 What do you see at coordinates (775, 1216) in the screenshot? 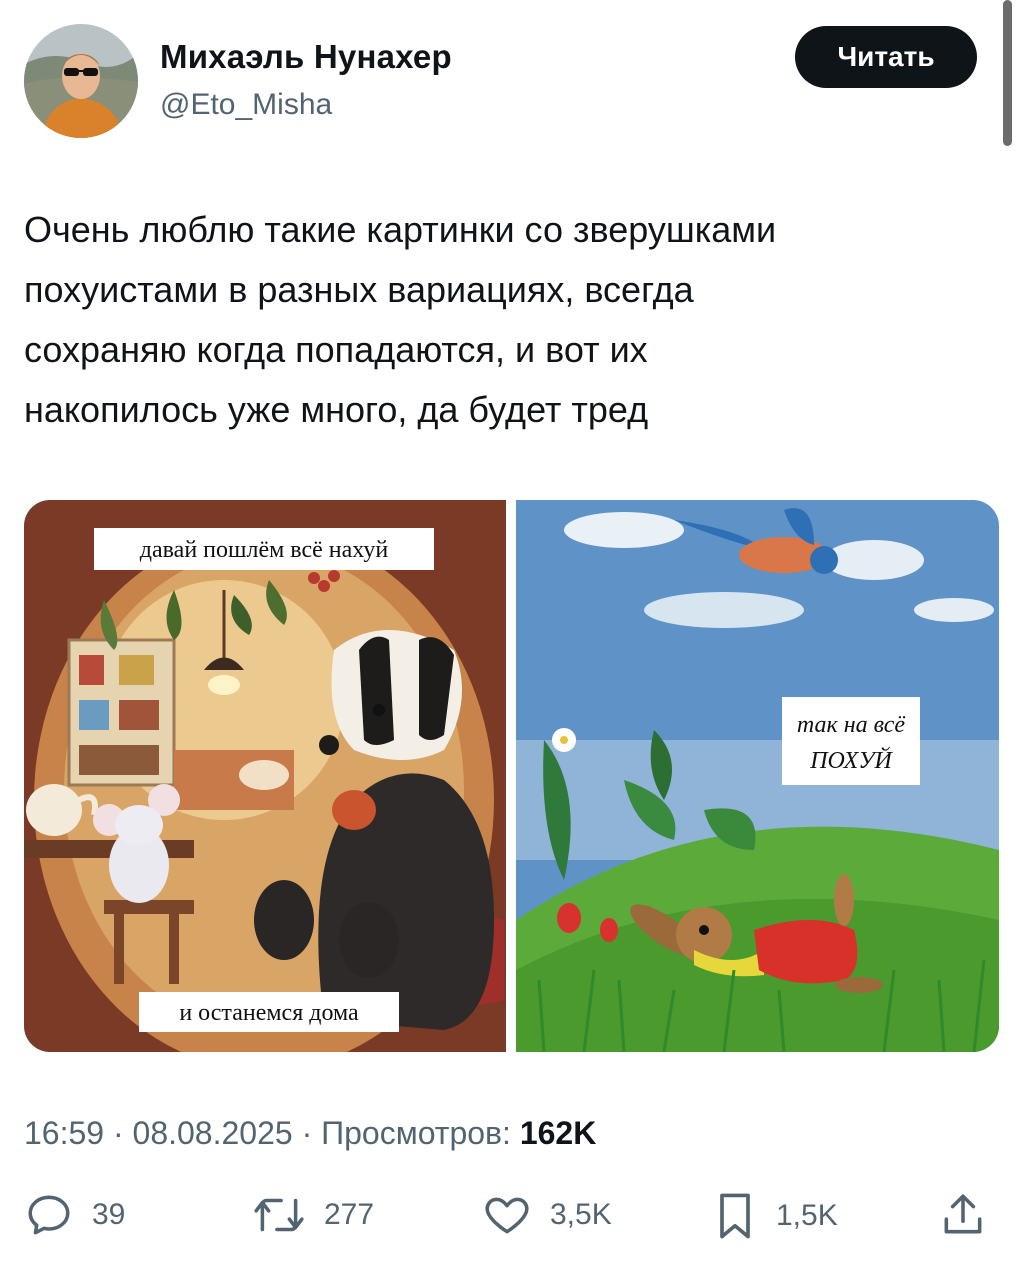
I see `bookmark-button: 1,5K` at bounding box center [775, 1216].